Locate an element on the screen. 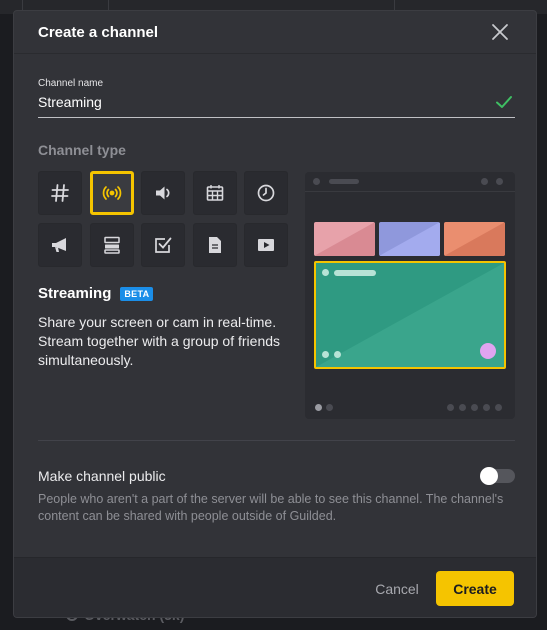  broadcast-icon is located at coordinates (111, 193).